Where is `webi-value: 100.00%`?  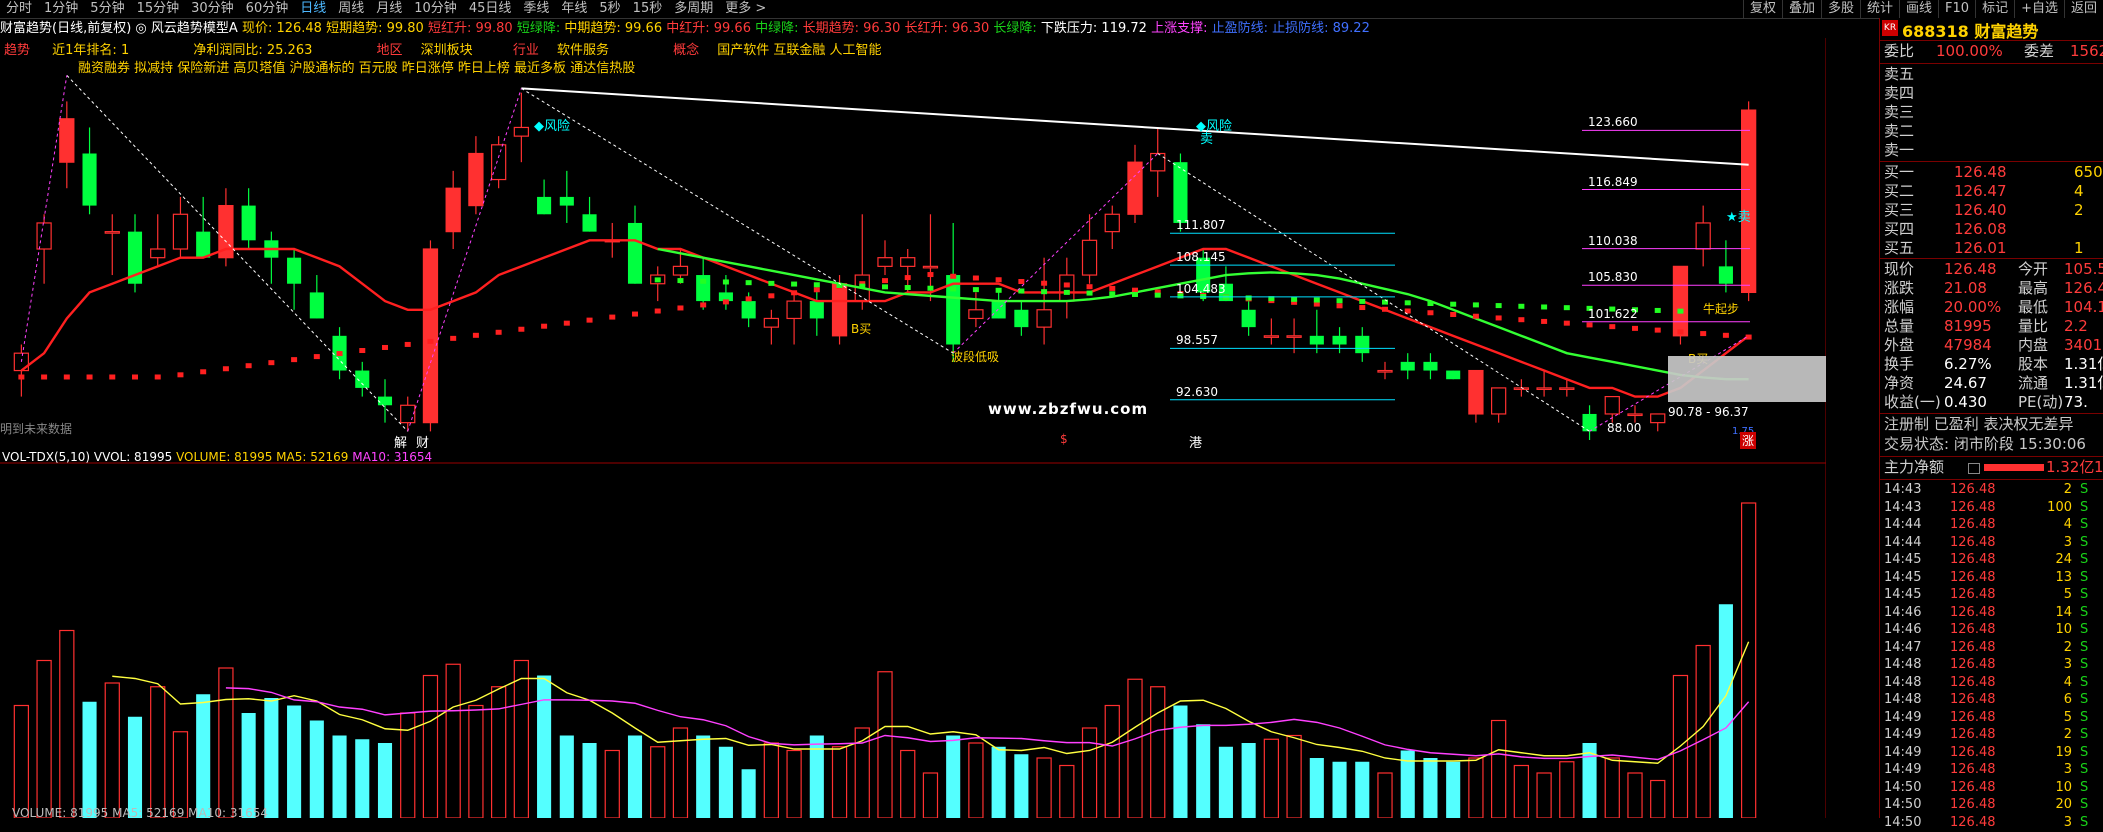
webi-value: 100.00% is located at coordinates (1969, 51).